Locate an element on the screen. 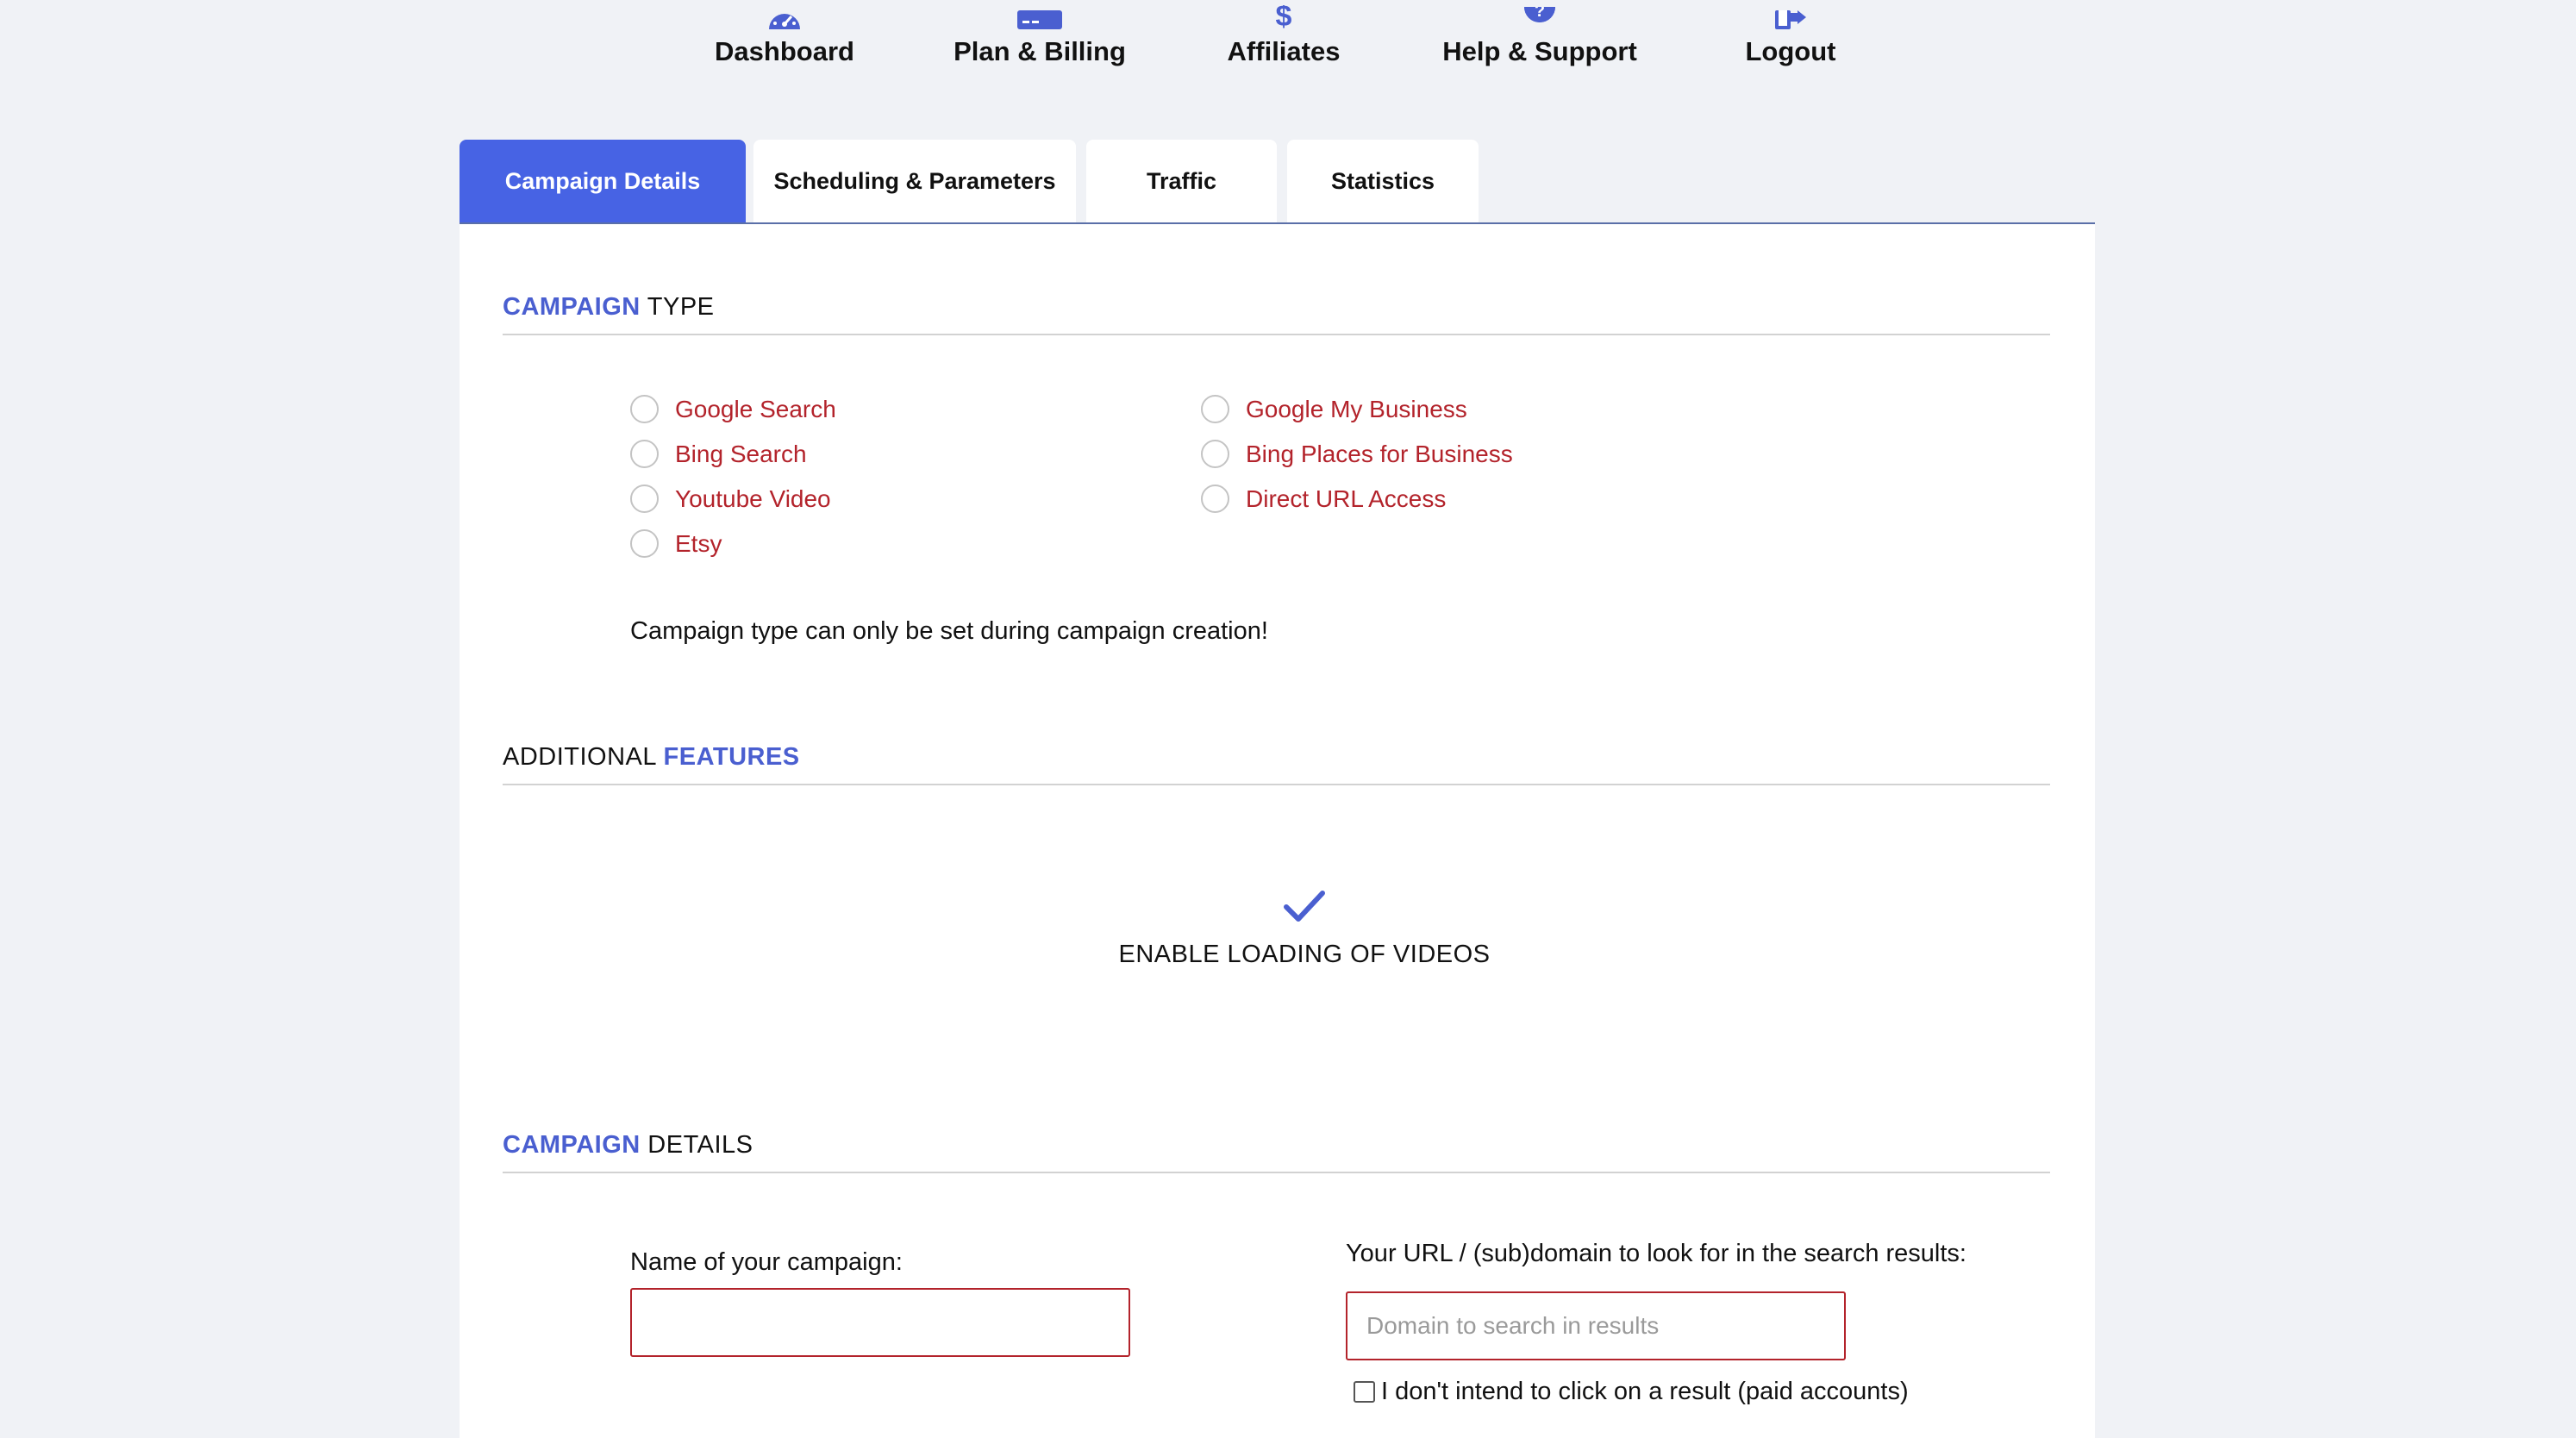 The height and width of the screenshot is (1438, 2576). nav-label: Plan & Billing is located at coordinates (1039, 51).